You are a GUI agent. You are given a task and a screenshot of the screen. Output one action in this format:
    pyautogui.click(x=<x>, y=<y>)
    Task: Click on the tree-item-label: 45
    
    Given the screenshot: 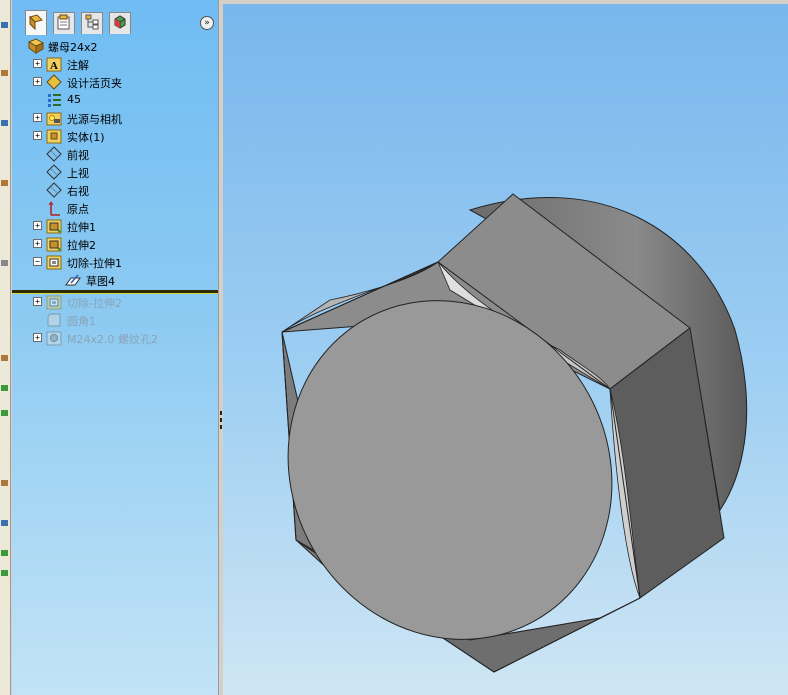 What is the action you would take?
    pyautogui.click(x=74, y=99)
    